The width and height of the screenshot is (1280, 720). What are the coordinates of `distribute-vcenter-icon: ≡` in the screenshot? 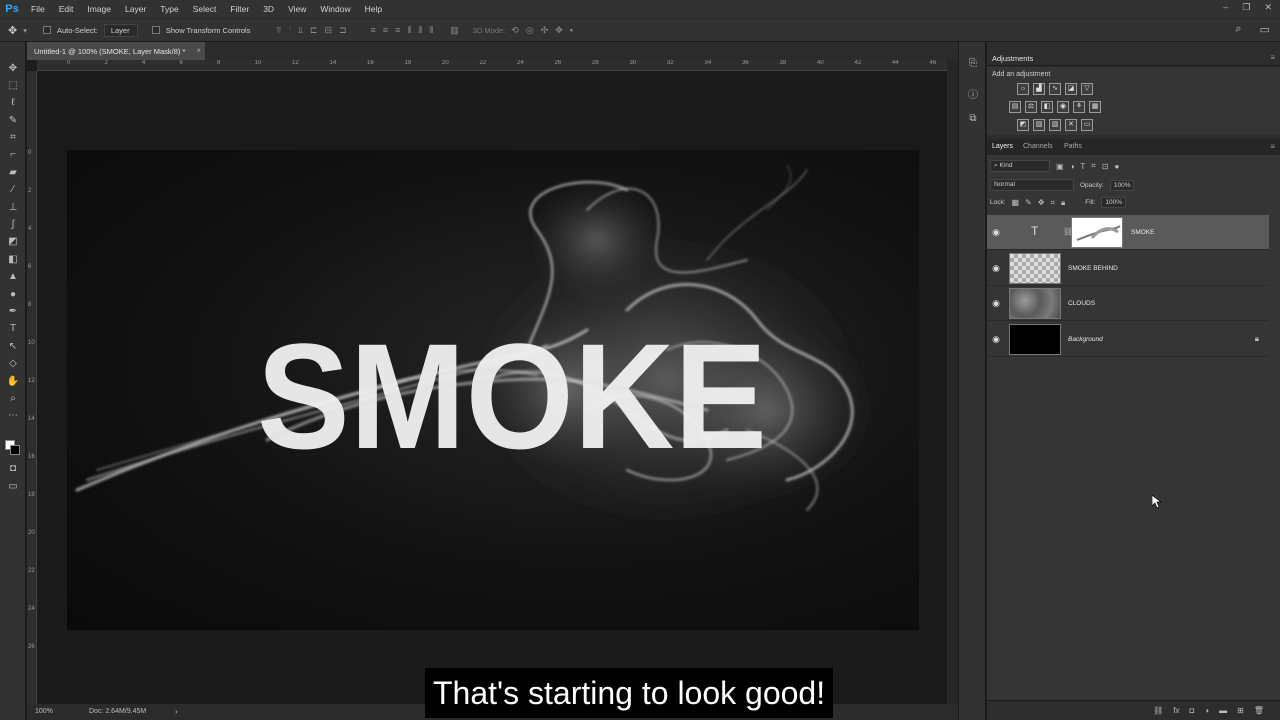 It's located at (385, 30).